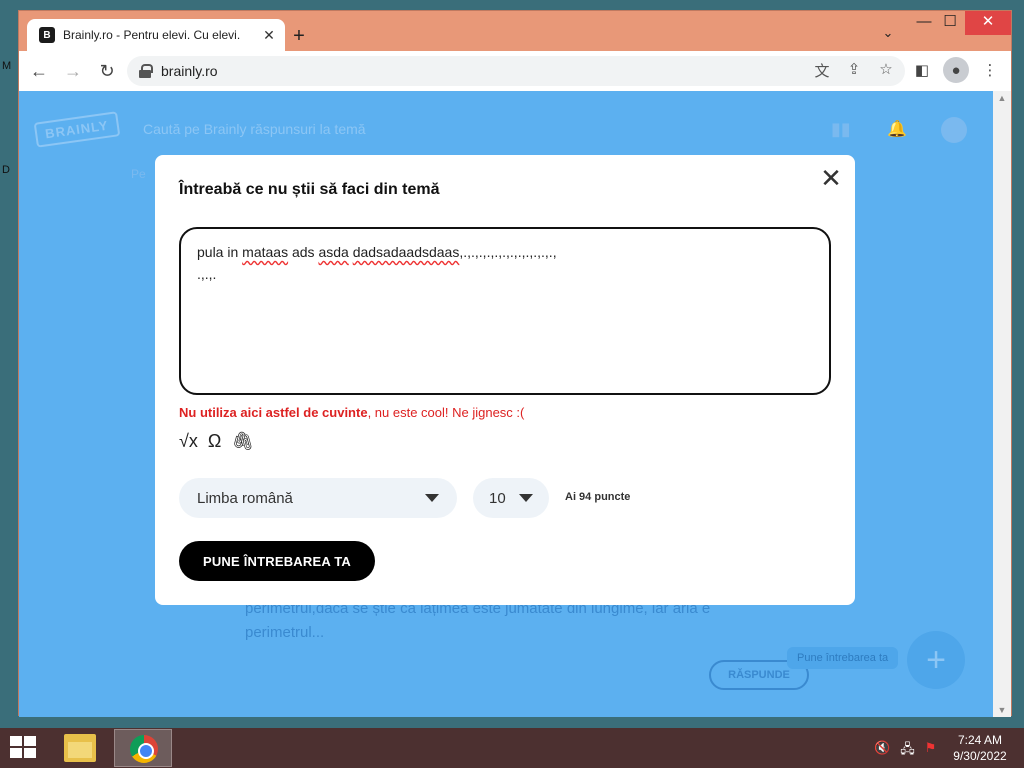 This screenshot has height=768, width=1024. What do you see at coordinates (146, 71) in the screenshot?
I see `lock-icon` at bounding box center [146, 71].